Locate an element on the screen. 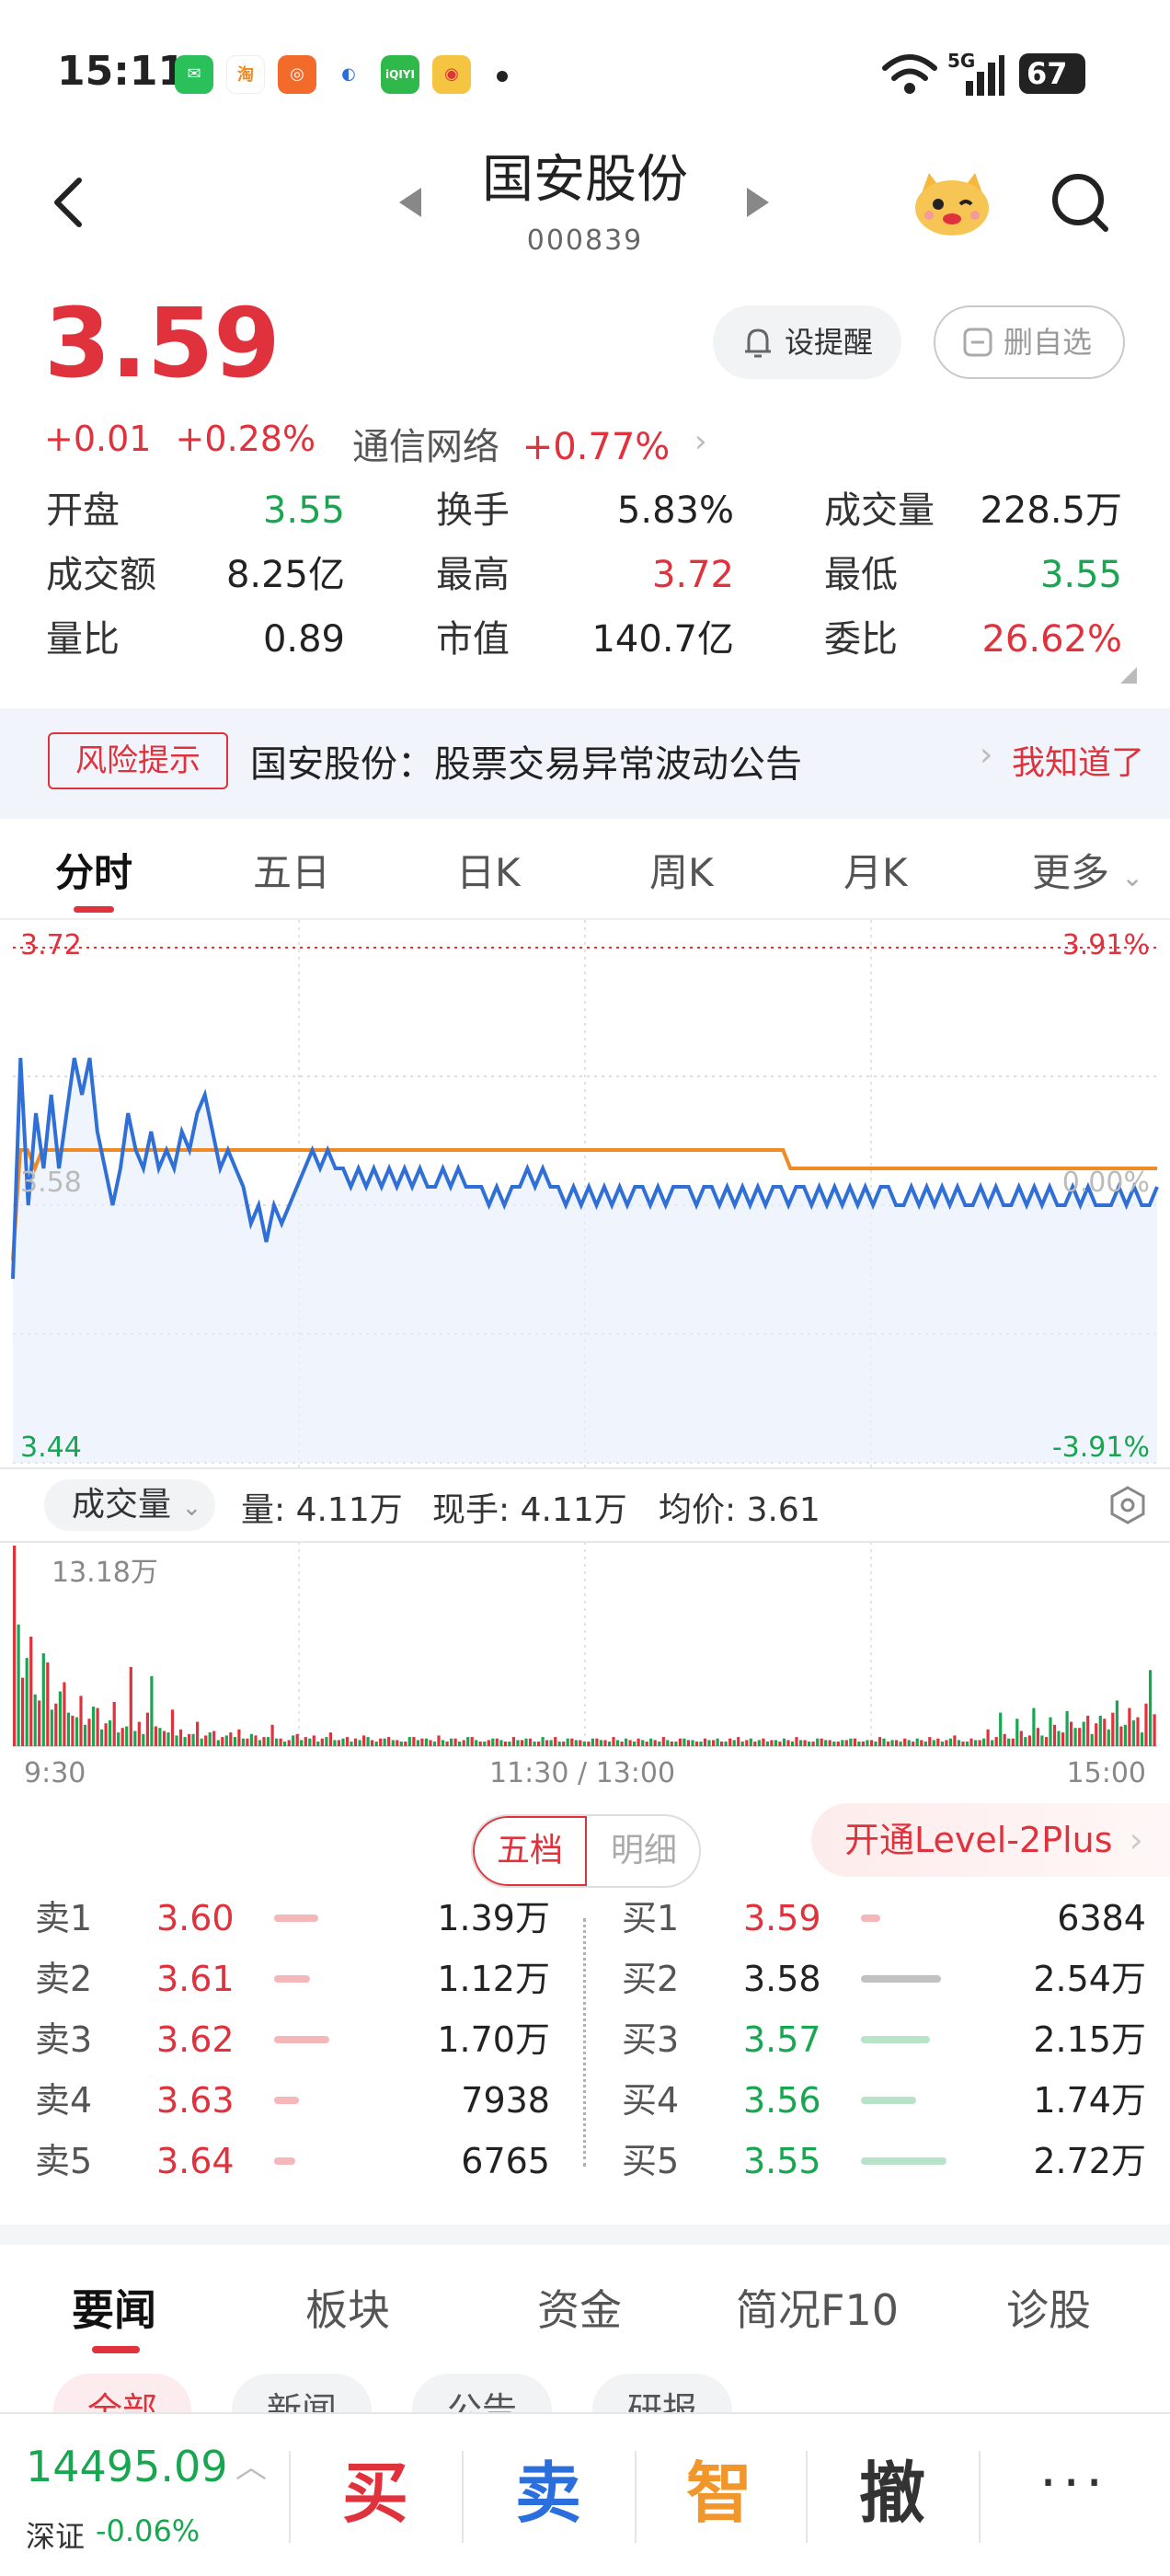  tab-month-k: 月K is located at coordinates (875, 870).